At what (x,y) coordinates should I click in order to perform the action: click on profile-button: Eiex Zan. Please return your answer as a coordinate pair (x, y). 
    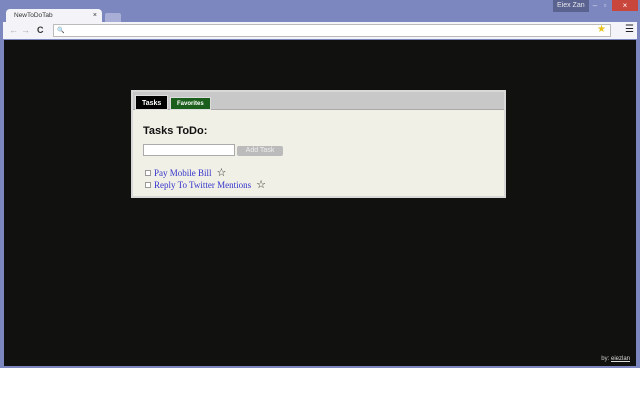
    Looking at the image, I should click on (571, 6).